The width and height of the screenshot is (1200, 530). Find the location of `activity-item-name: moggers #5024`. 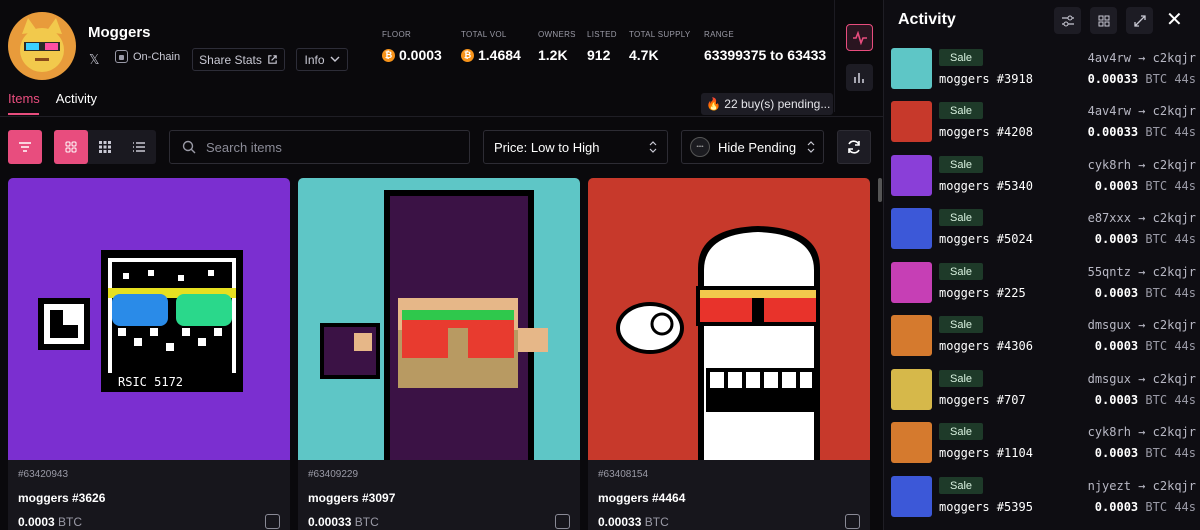

activity-item-name: moggers #5024 is located at coordinates (986, 239).